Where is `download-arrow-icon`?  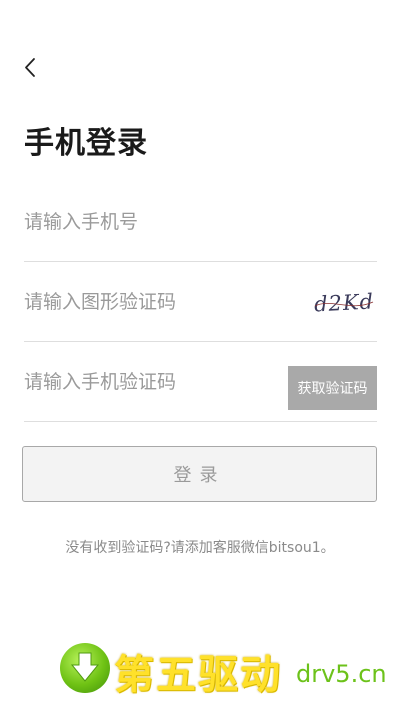
download-arrow-icon is located at coordinates (85, 668).